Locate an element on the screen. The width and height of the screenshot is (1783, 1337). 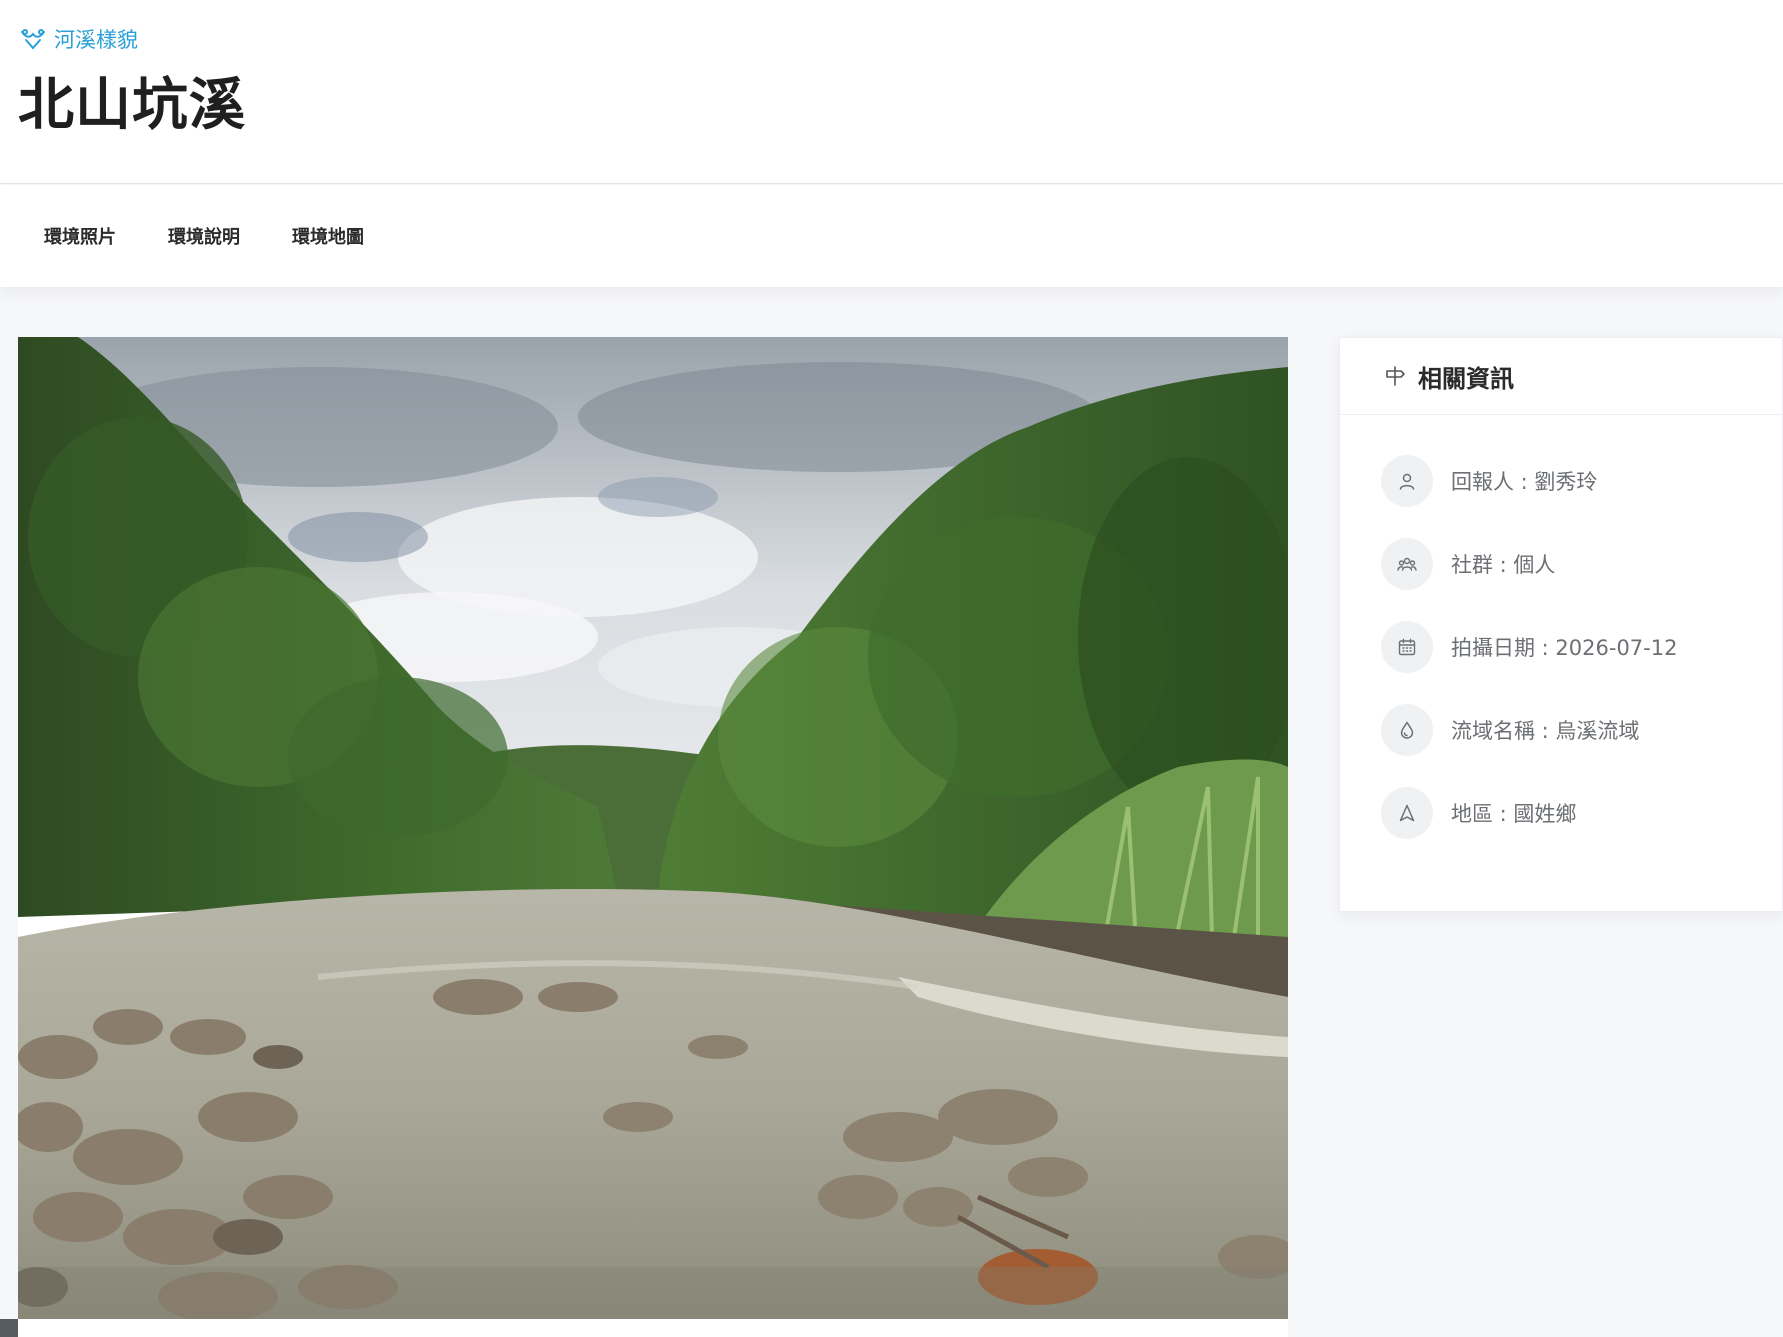
water-drop-icon is located at coordinates (1407, 730).